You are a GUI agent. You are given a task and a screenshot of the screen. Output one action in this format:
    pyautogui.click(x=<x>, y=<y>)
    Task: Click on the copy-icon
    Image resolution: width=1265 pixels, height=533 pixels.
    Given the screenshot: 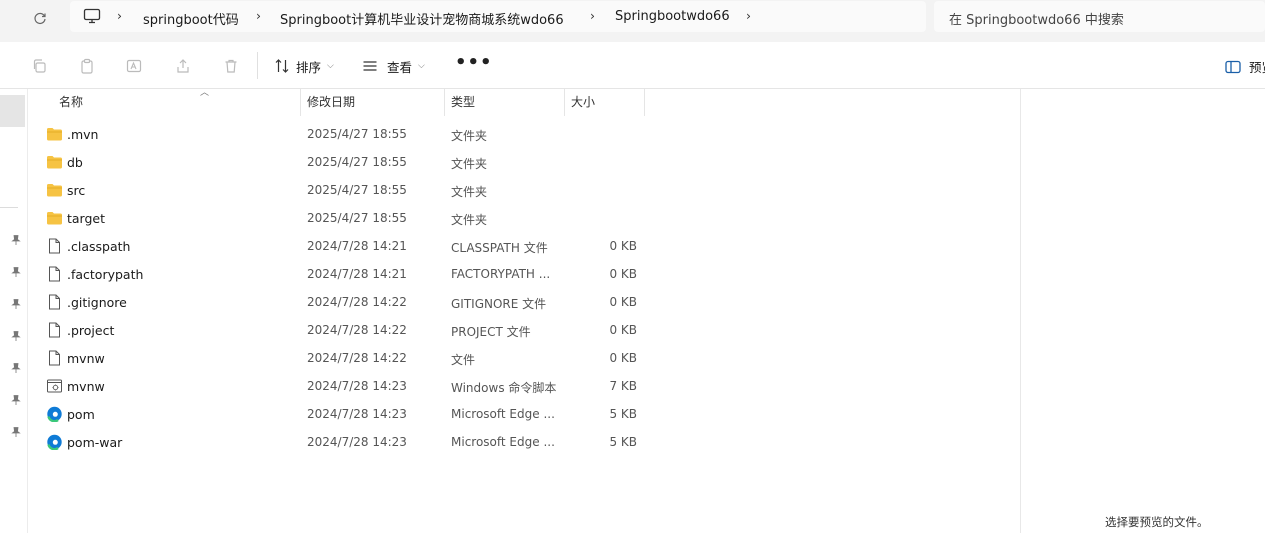 What is the action you would take?
    pyautogui.click(x=39, y=66)
    